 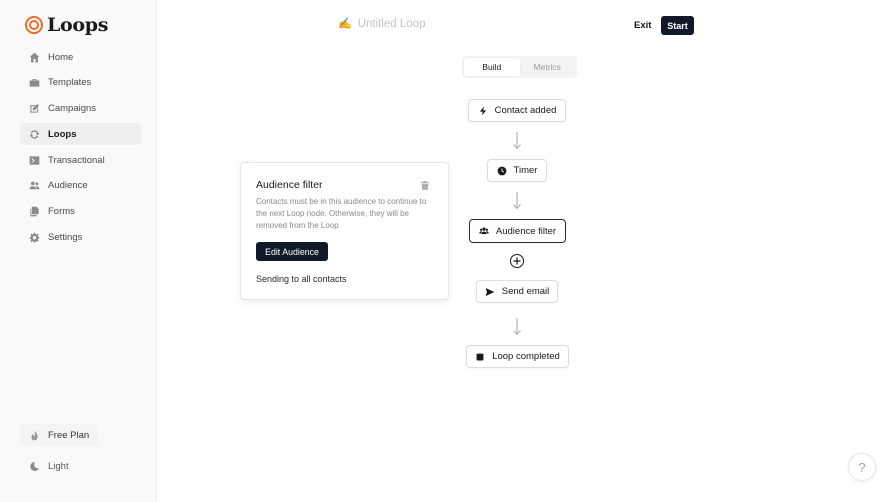 What do you see at coordinates (80, 134) in the screenshot?
I see `sidebar-item-loops: Loops` at bounding box center [80, 134].